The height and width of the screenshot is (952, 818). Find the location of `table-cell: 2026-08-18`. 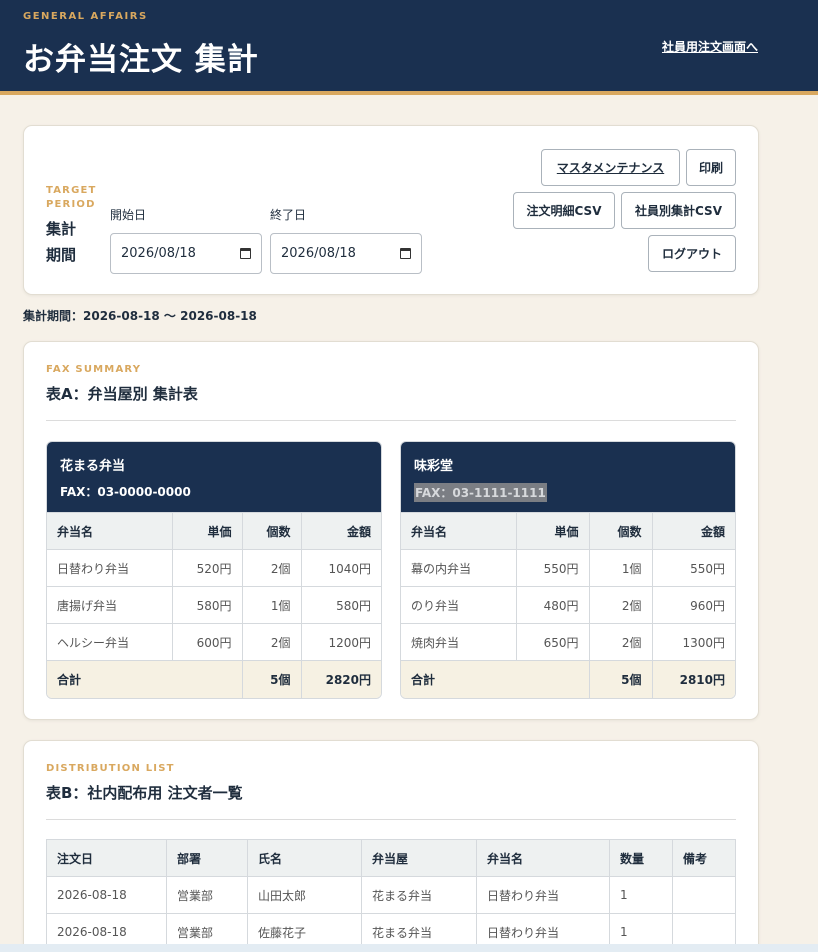

table-cell: 2026-08-18 is located at coordinates (106, 895).